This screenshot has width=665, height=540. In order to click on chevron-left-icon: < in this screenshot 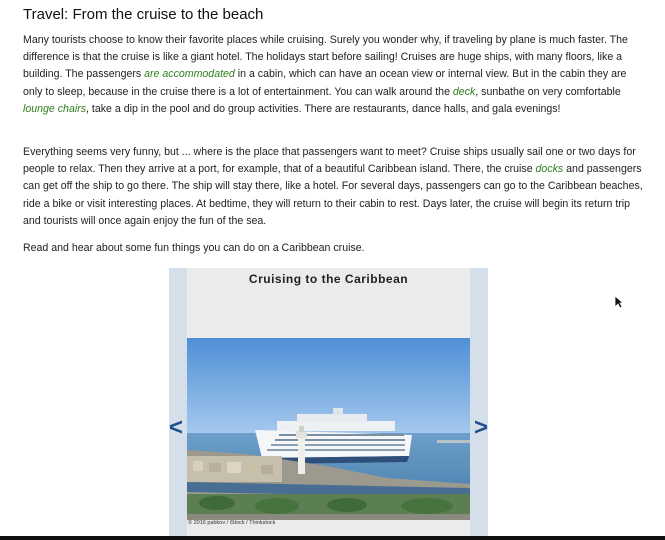, I will do `click(176, 427)`.